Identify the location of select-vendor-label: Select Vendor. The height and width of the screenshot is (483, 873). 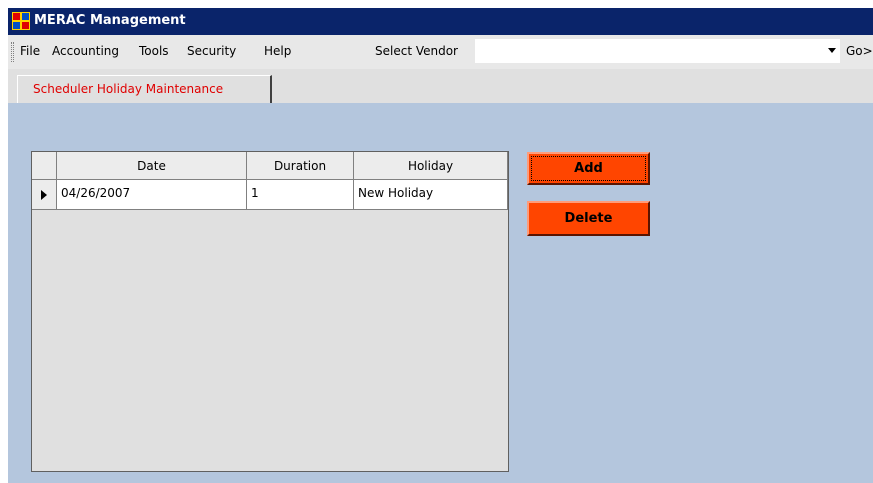
(416, 51).